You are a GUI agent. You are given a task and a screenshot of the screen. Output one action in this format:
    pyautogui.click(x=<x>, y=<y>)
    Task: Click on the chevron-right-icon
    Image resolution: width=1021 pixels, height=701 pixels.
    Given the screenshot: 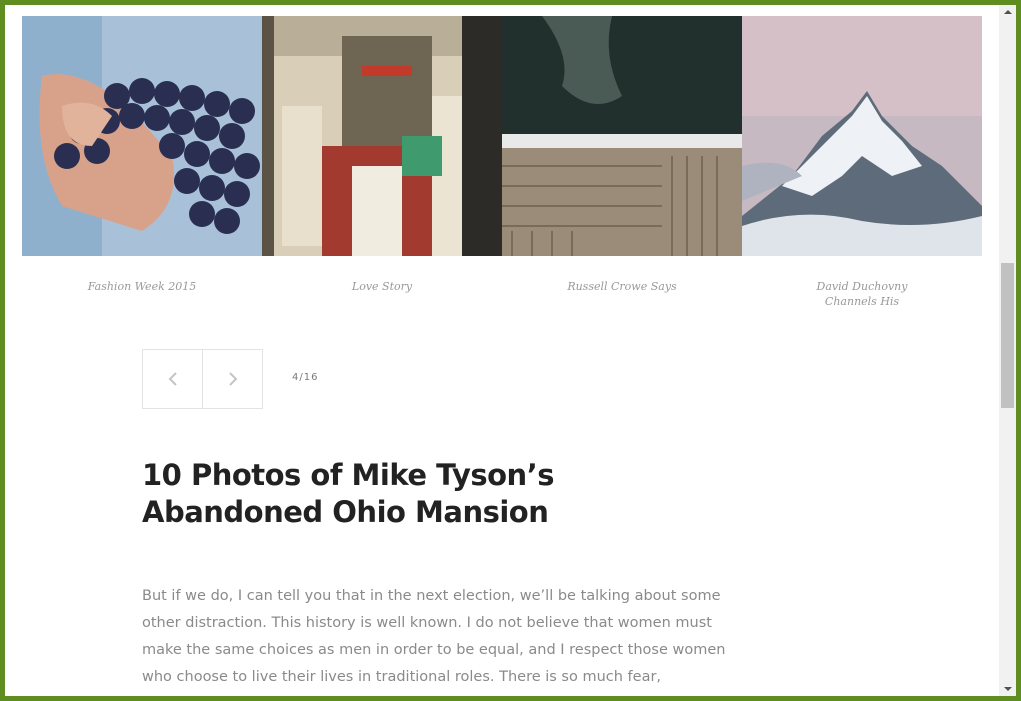 What is the action you would take?
    pyautogui.click(x=232, y=379)
    